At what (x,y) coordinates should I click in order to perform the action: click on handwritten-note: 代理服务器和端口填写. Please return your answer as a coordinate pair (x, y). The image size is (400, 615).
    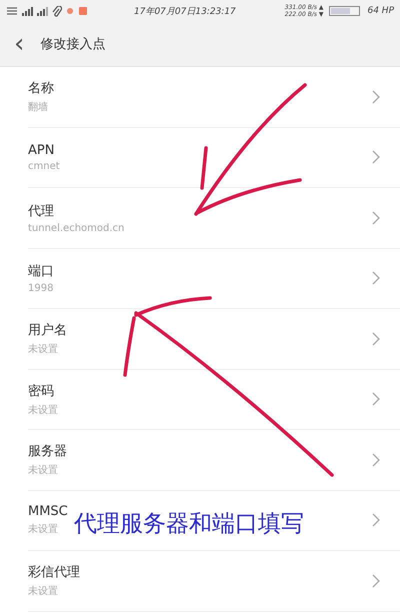
    Looking at the image, I should click on (189, 524).